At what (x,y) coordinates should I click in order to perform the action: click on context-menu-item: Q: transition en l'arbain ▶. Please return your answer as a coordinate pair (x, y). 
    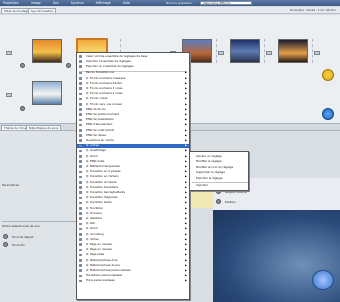
    Looking at the image, I should click on (133, 177).